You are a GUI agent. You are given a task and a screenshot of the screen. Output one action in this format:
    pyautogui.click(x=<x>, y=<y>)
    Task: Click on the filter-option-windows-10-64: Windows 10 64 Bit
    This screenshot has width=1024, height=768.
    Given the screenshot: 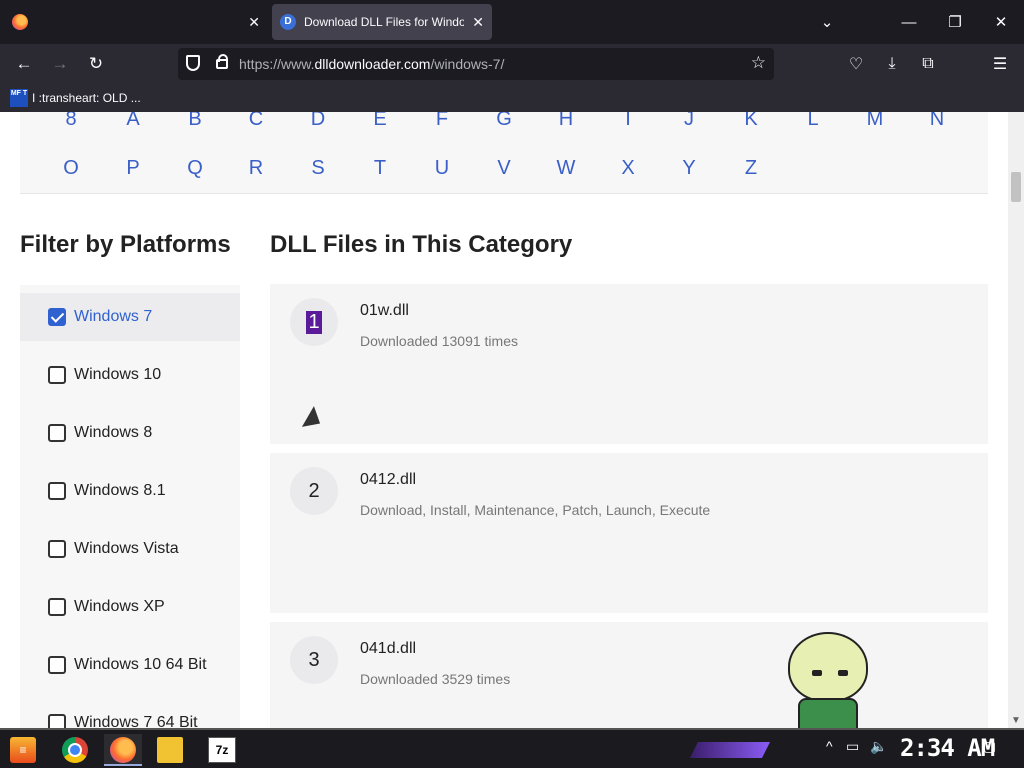 What is the action you would take?
    pyautogui.click(x=130, y=665)
    